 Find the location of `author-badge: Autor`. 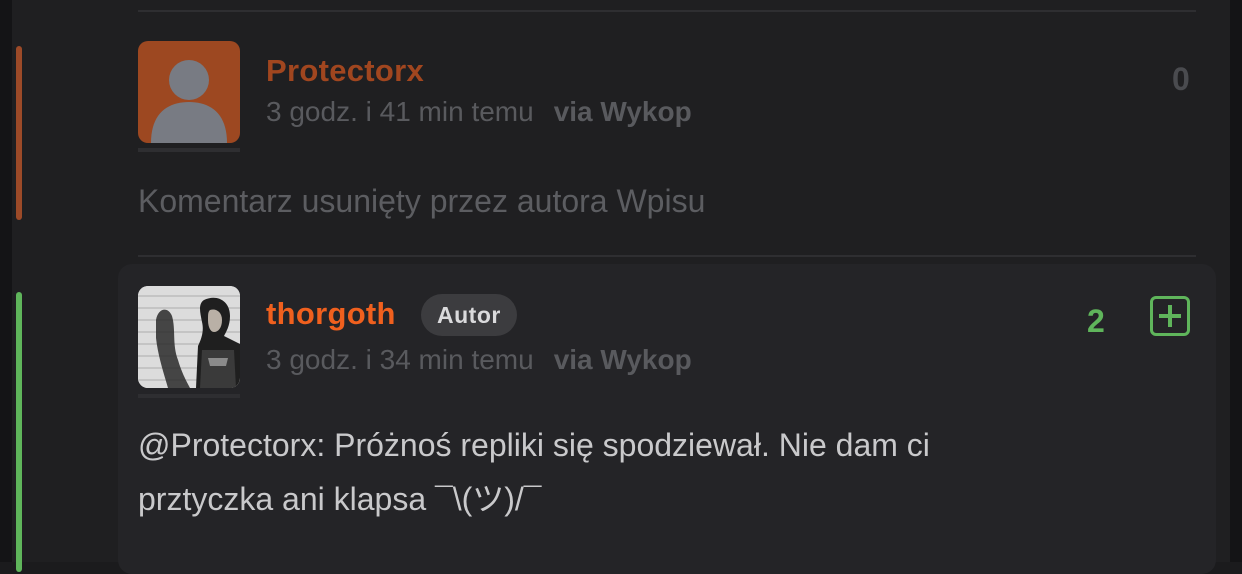

author-badge: Autor is located at coordinates (469, 315).